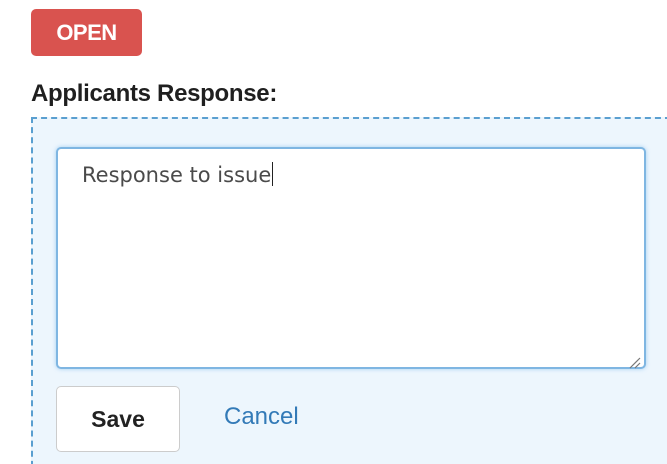  I want to click on text-caret, so click(273, 174).